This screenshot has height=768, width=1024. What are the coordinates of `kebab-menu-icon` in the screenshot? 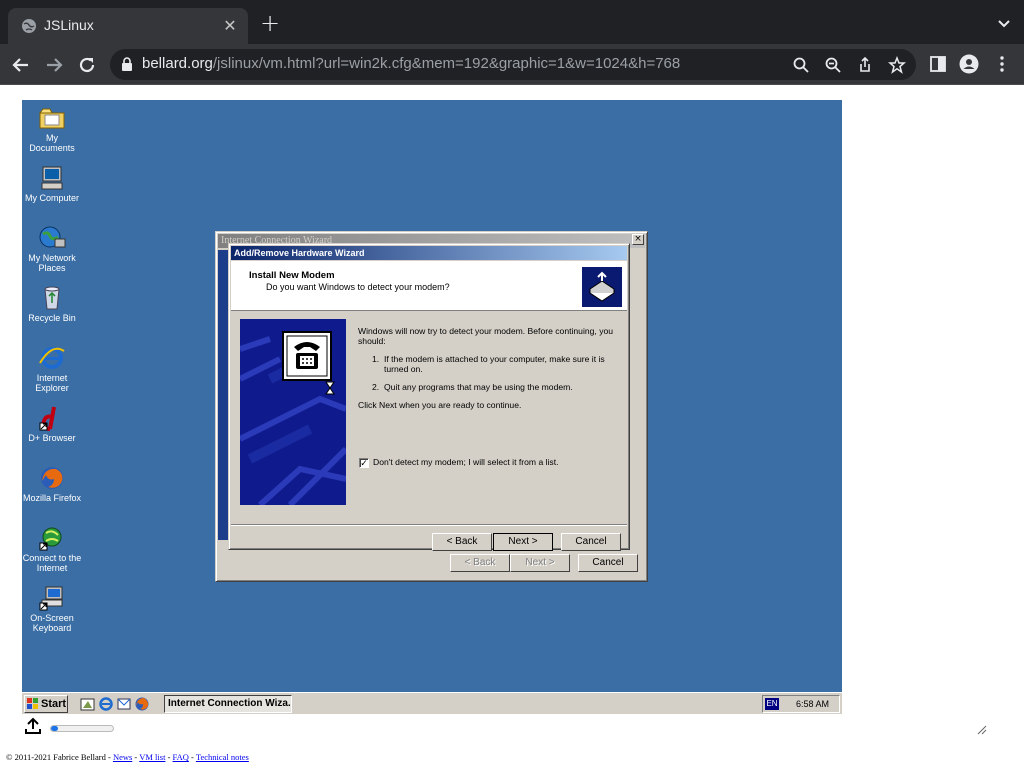 It's located at (1002, 64).